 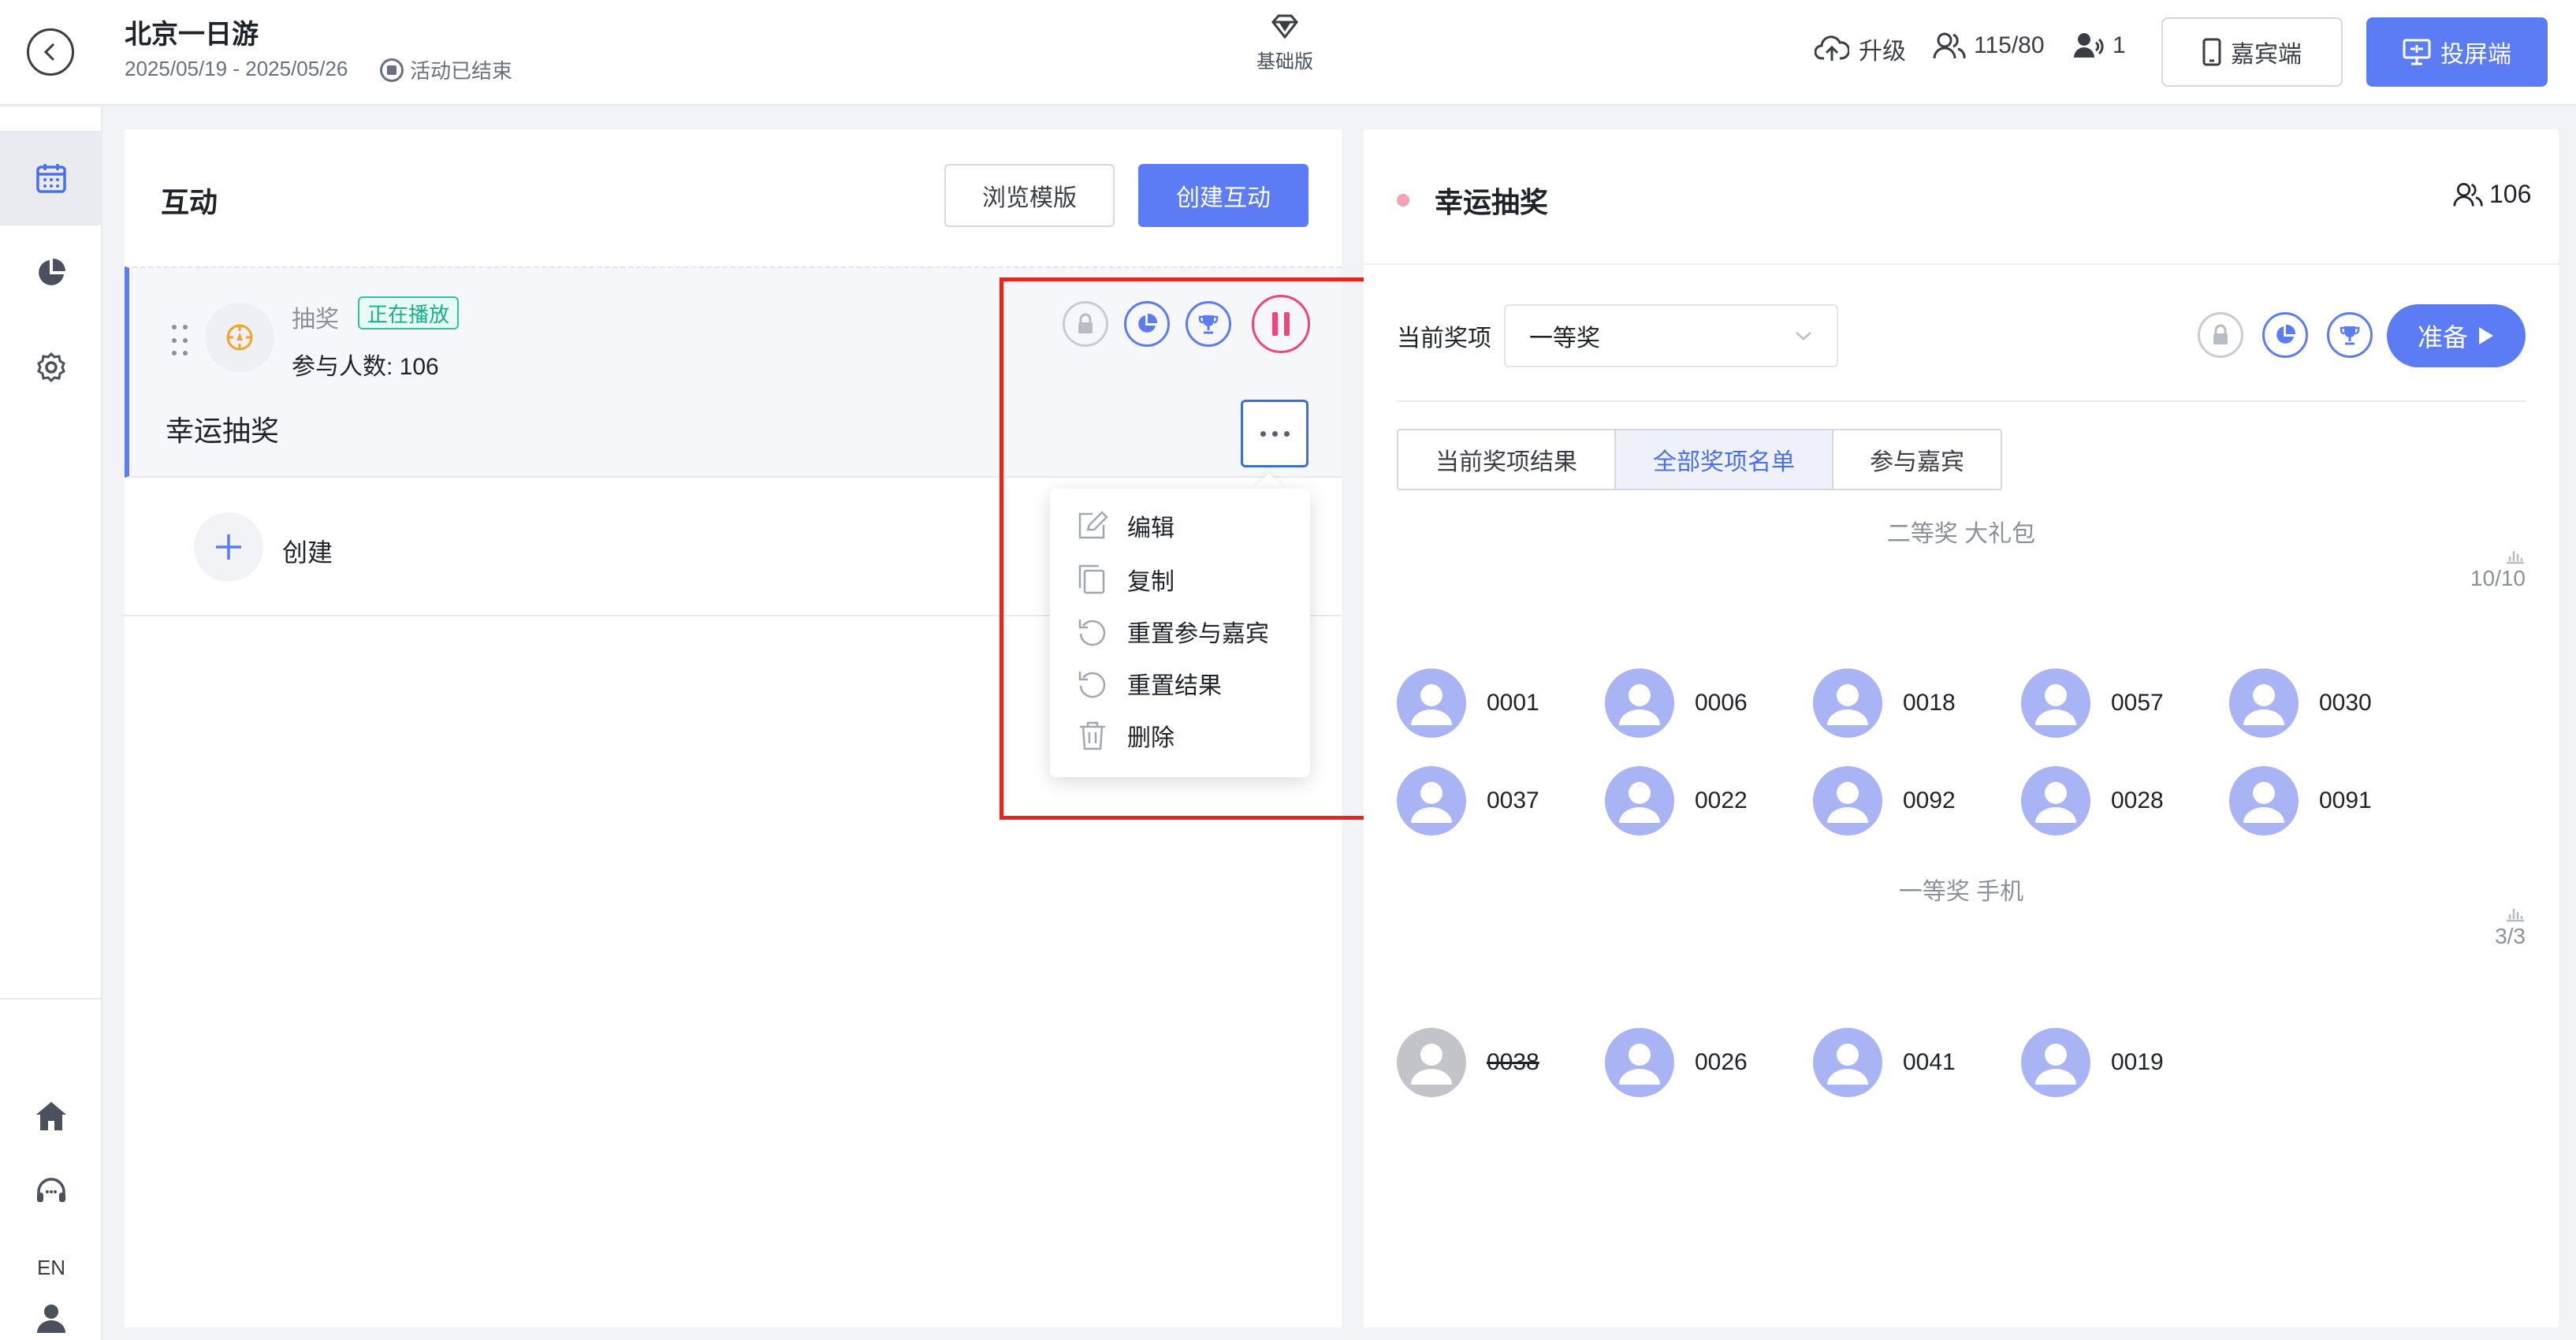 I want to click on gear-icon, so click(x=51, y=367).